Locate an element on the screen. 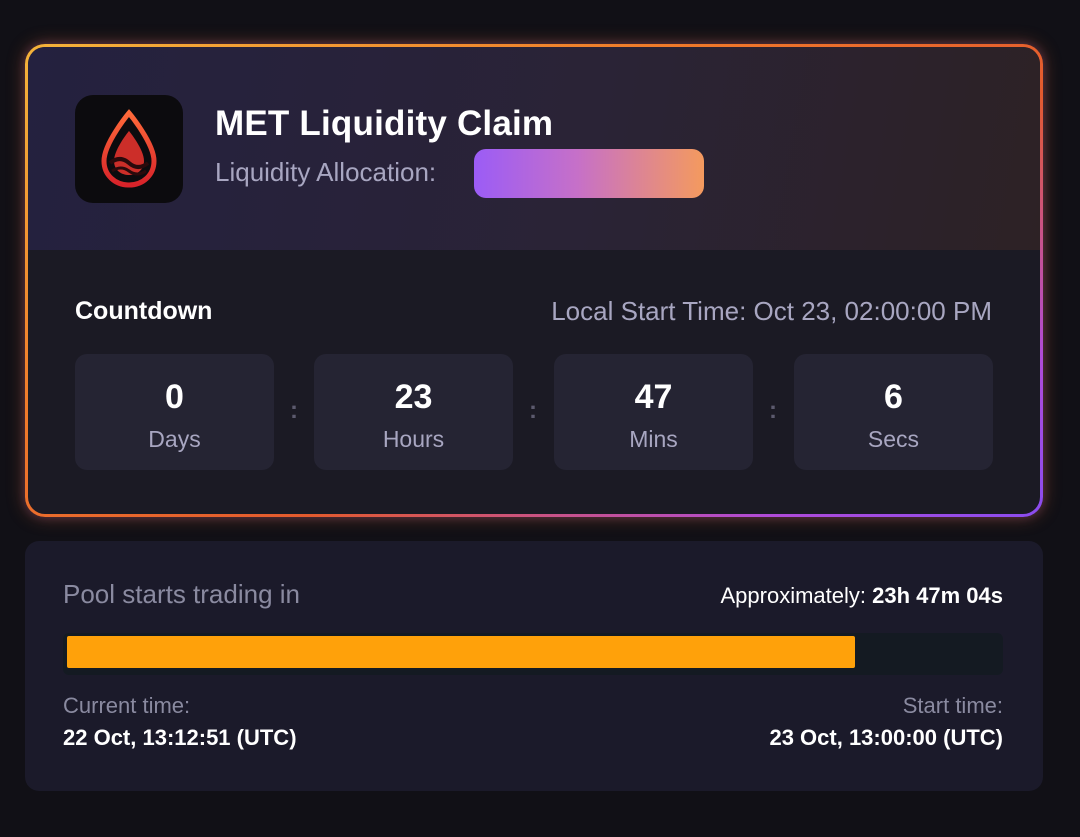  approximate-value: 23h 47m 04s is located at coordinates (937, 595).